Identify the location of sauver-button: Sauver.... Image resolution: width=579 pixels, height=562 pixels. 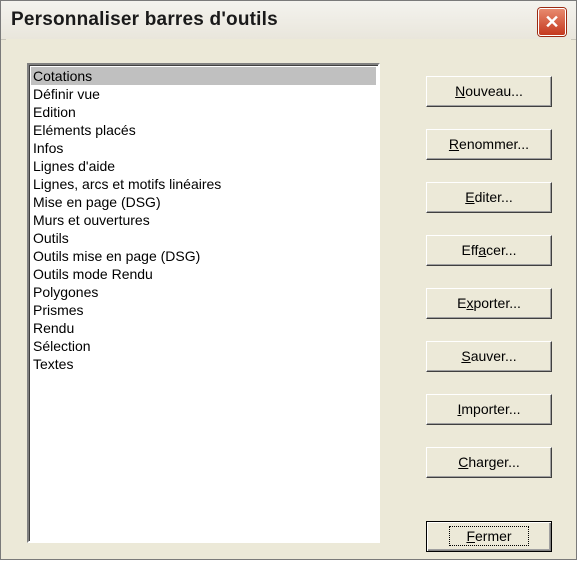
(489, 356).